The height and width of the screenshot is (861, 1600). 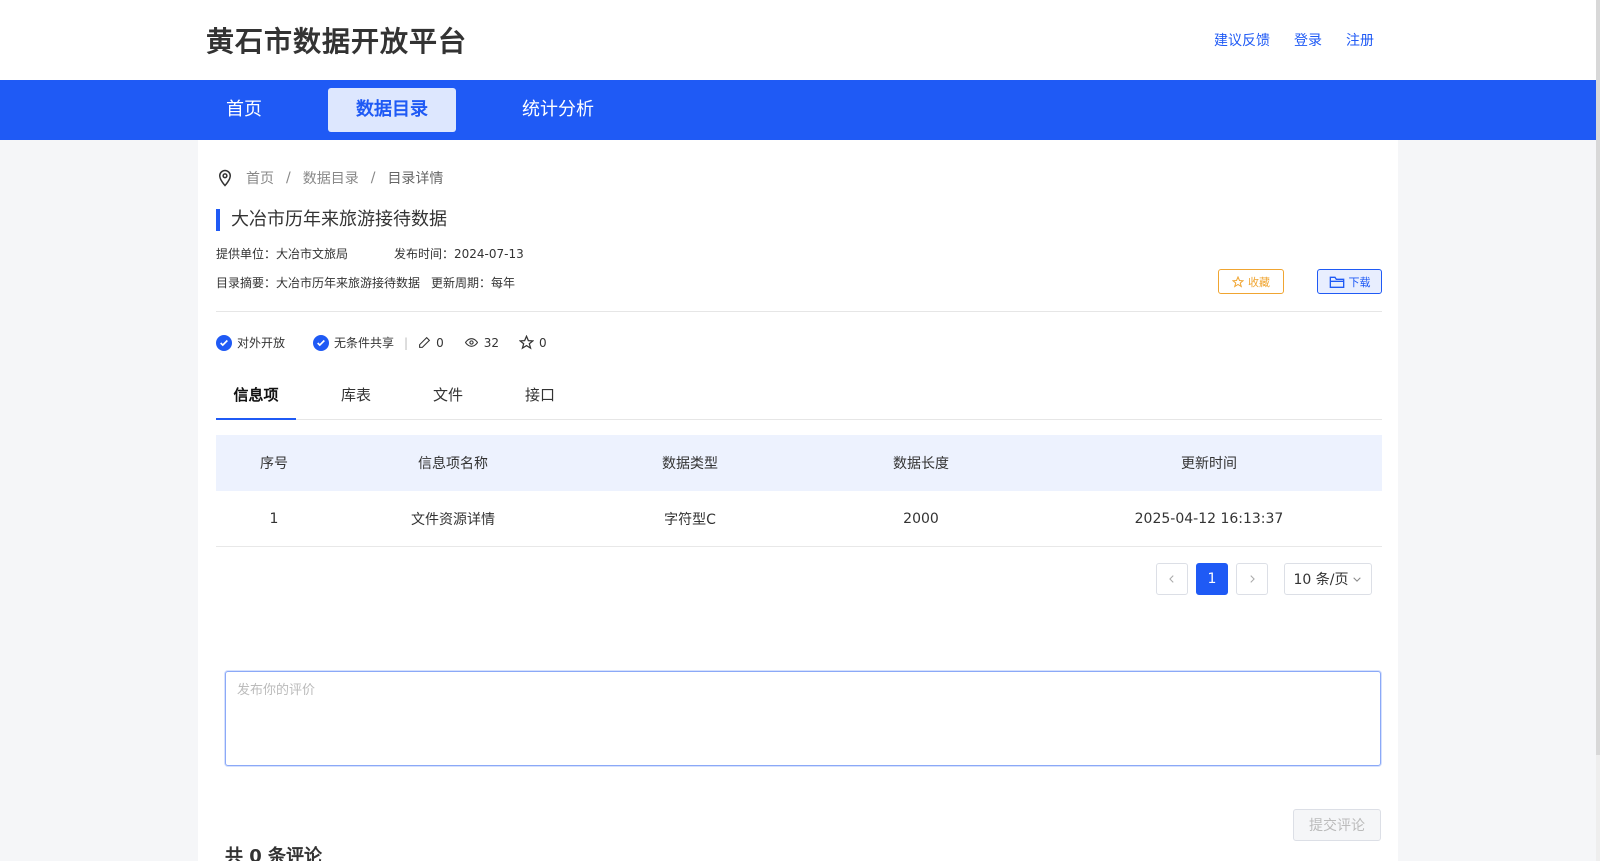 What do you see at coordinates (440, 342) in the screenshot?
I see `edit-count-value: 0` at bounding box center [440, 342].